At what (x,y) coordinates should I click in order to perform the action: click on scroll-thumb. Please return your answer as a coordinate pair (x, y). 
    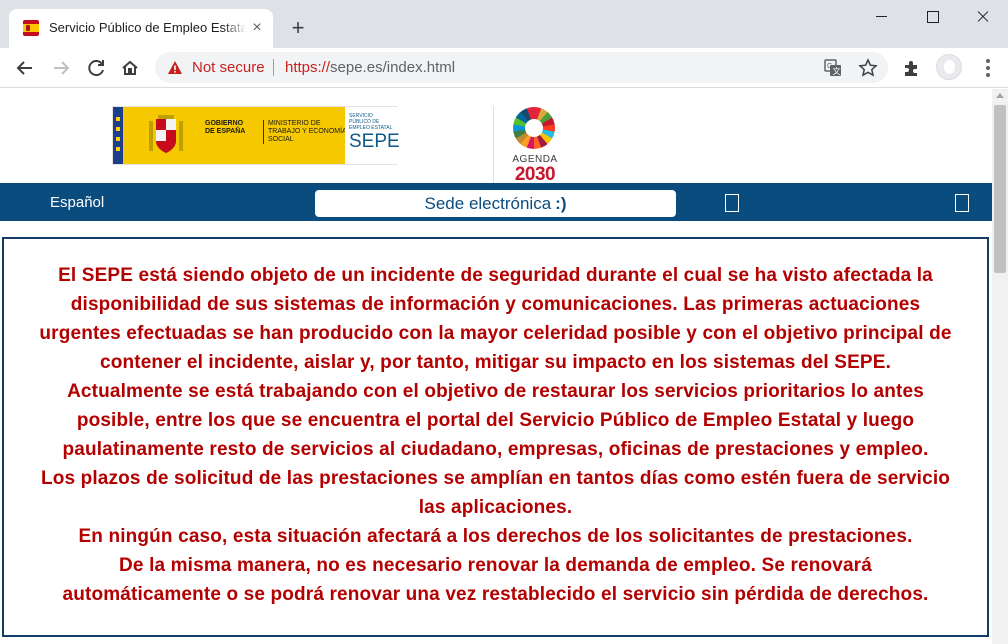
    Looking at the image, I should click on (1000, 189).